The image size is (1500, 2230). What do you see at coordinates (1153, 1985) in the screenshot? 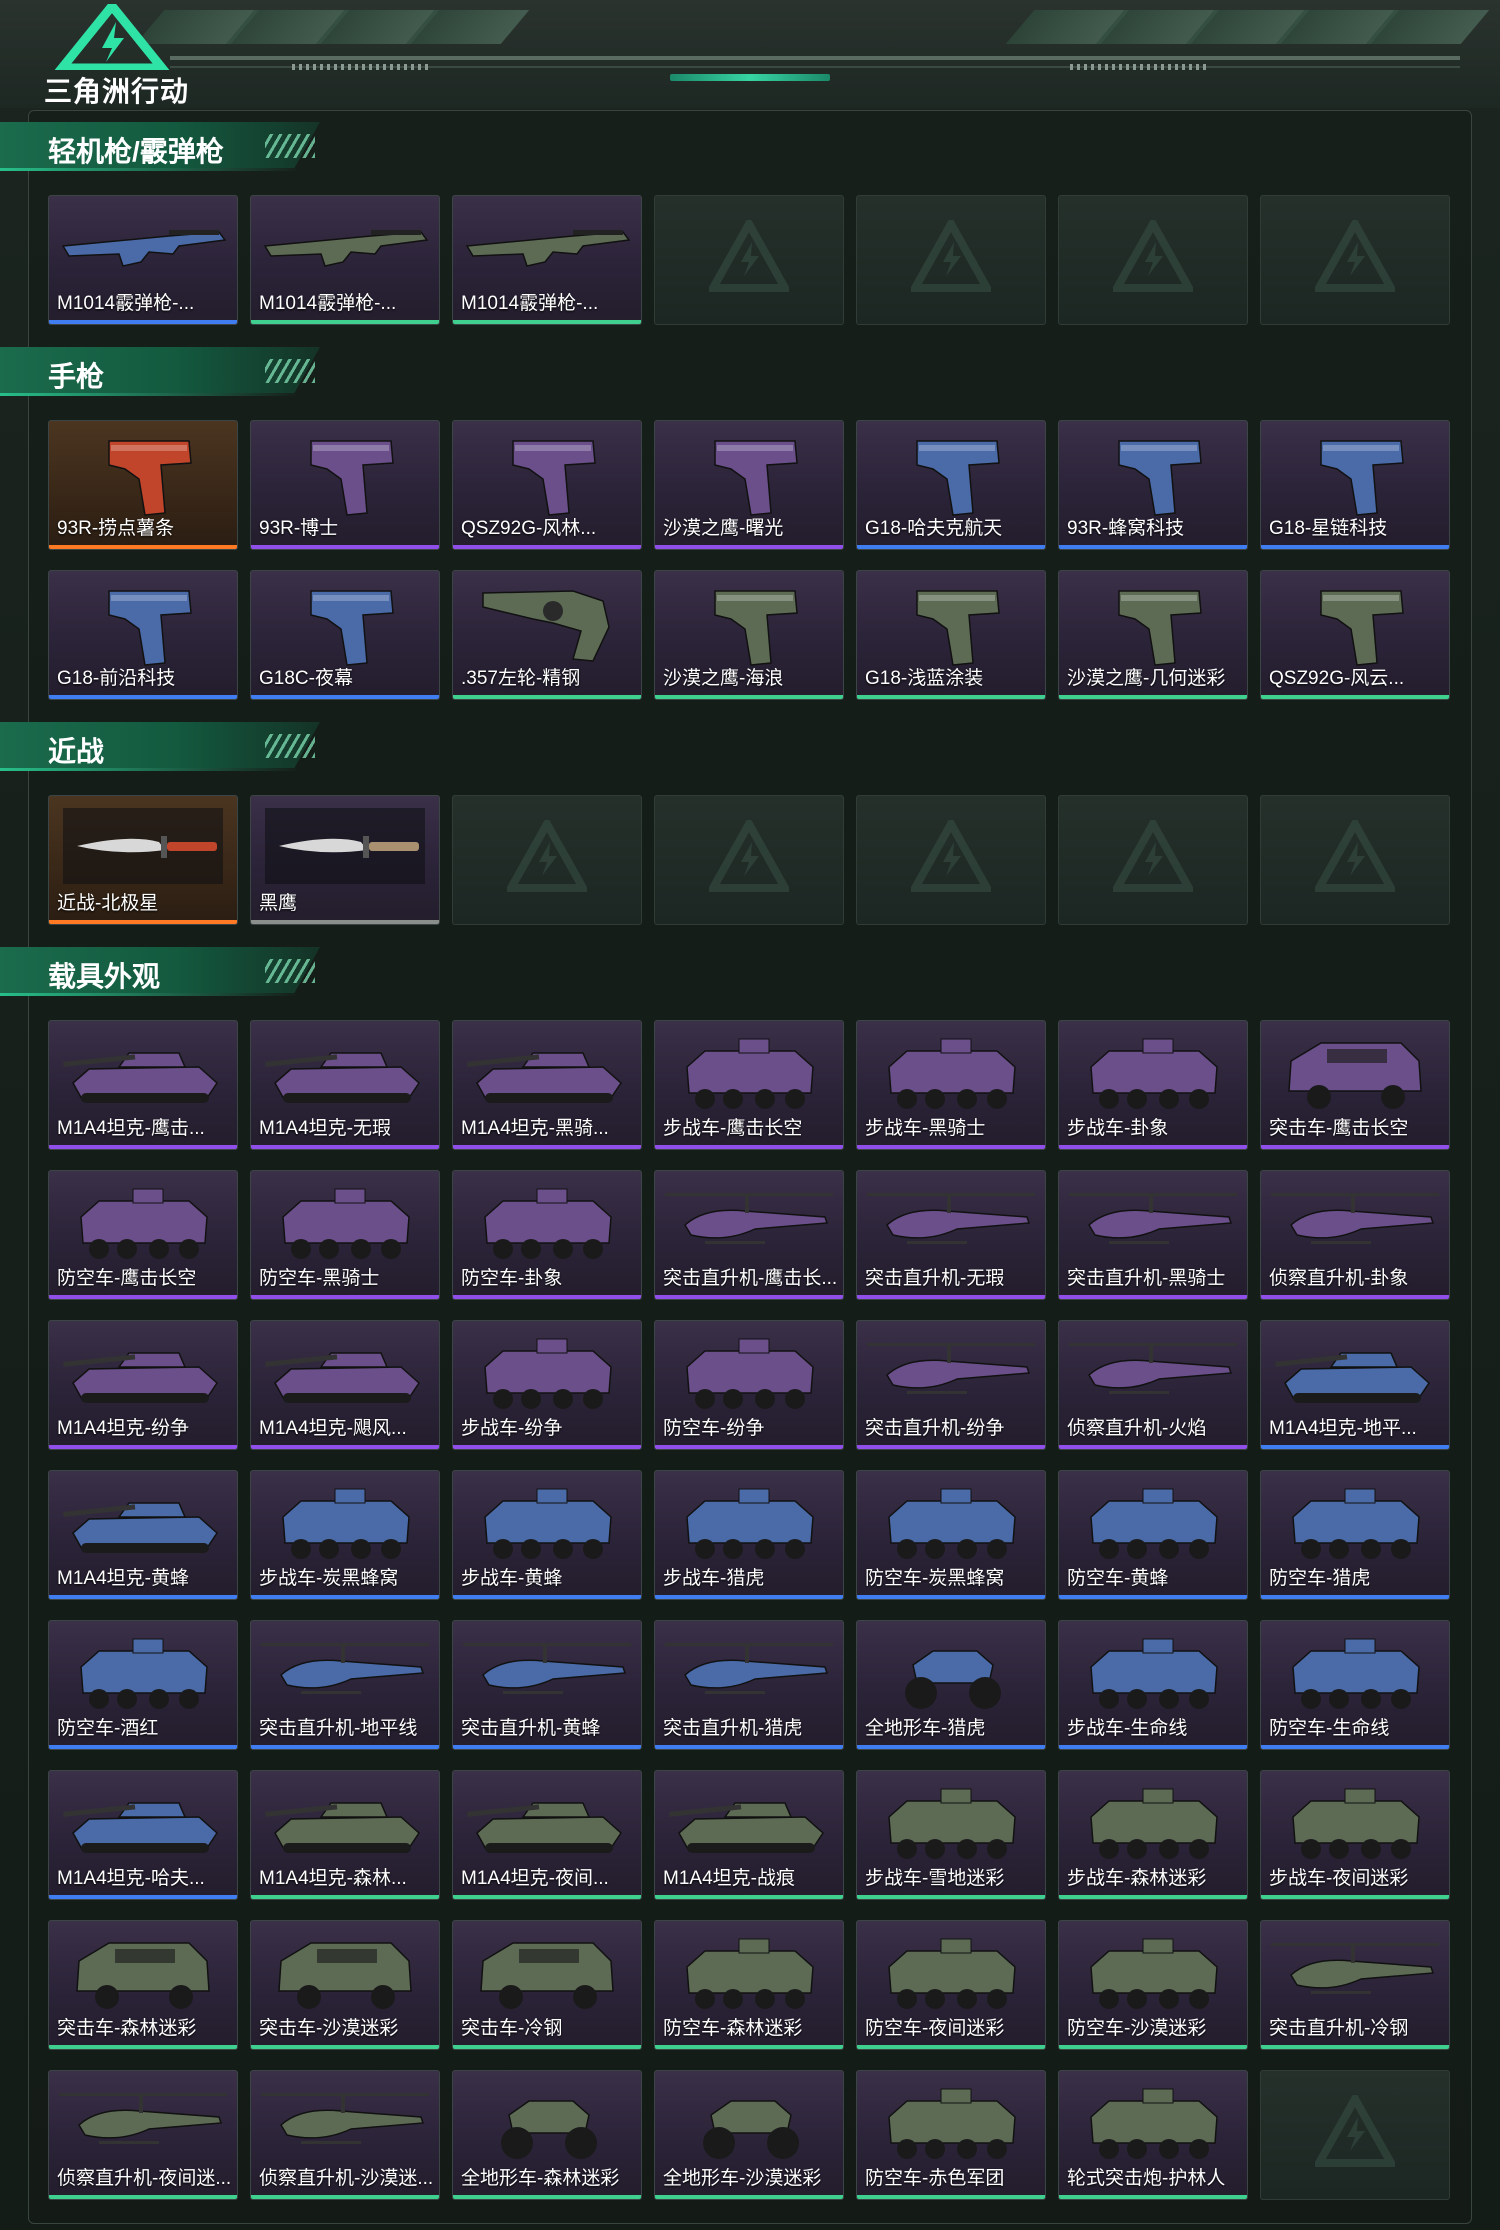
I see `item-card: 防空车-沙漠迷彩` at bounding box center [1153, 1985].